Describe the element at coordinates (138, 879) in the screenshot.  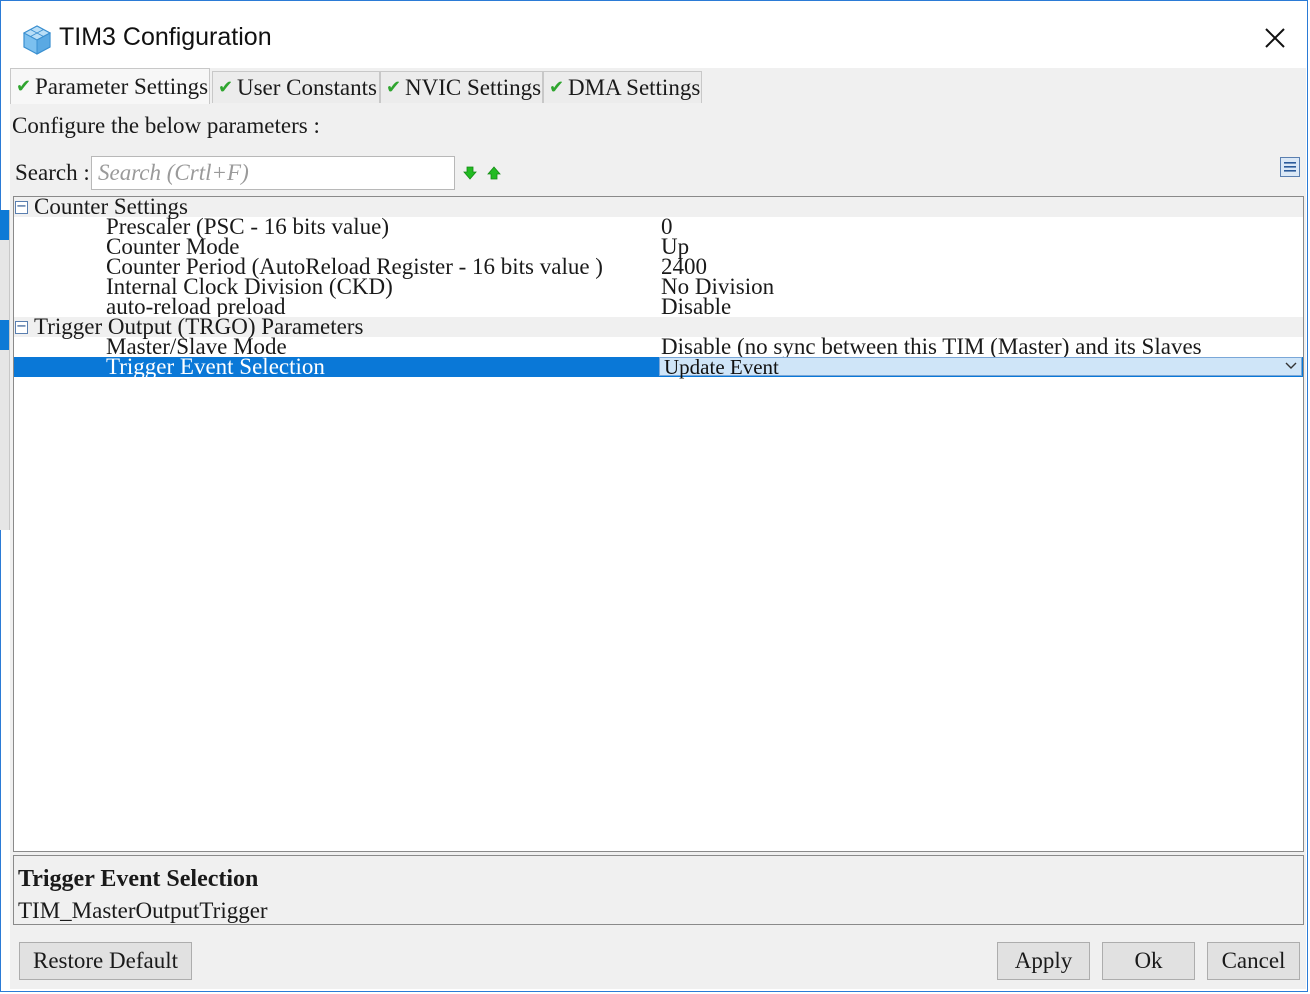
I see `description-title: Trigger Event Selection` at that location.